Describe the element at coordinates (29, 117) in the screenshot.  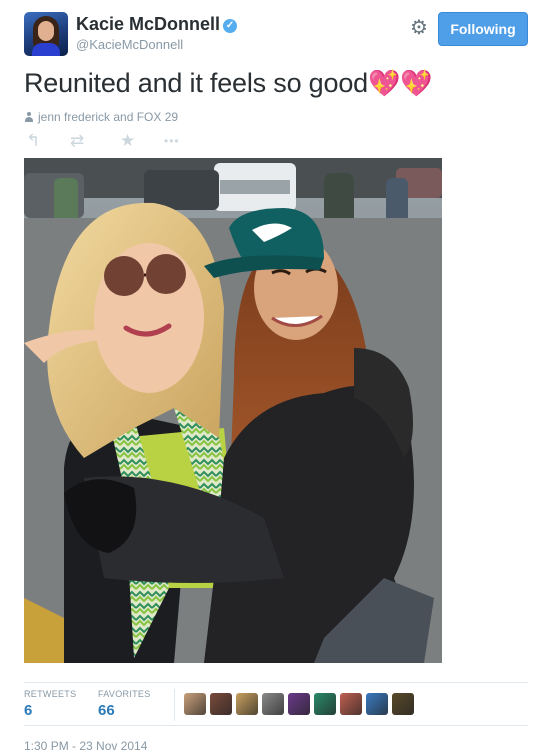
I see `person-icon` at that location.